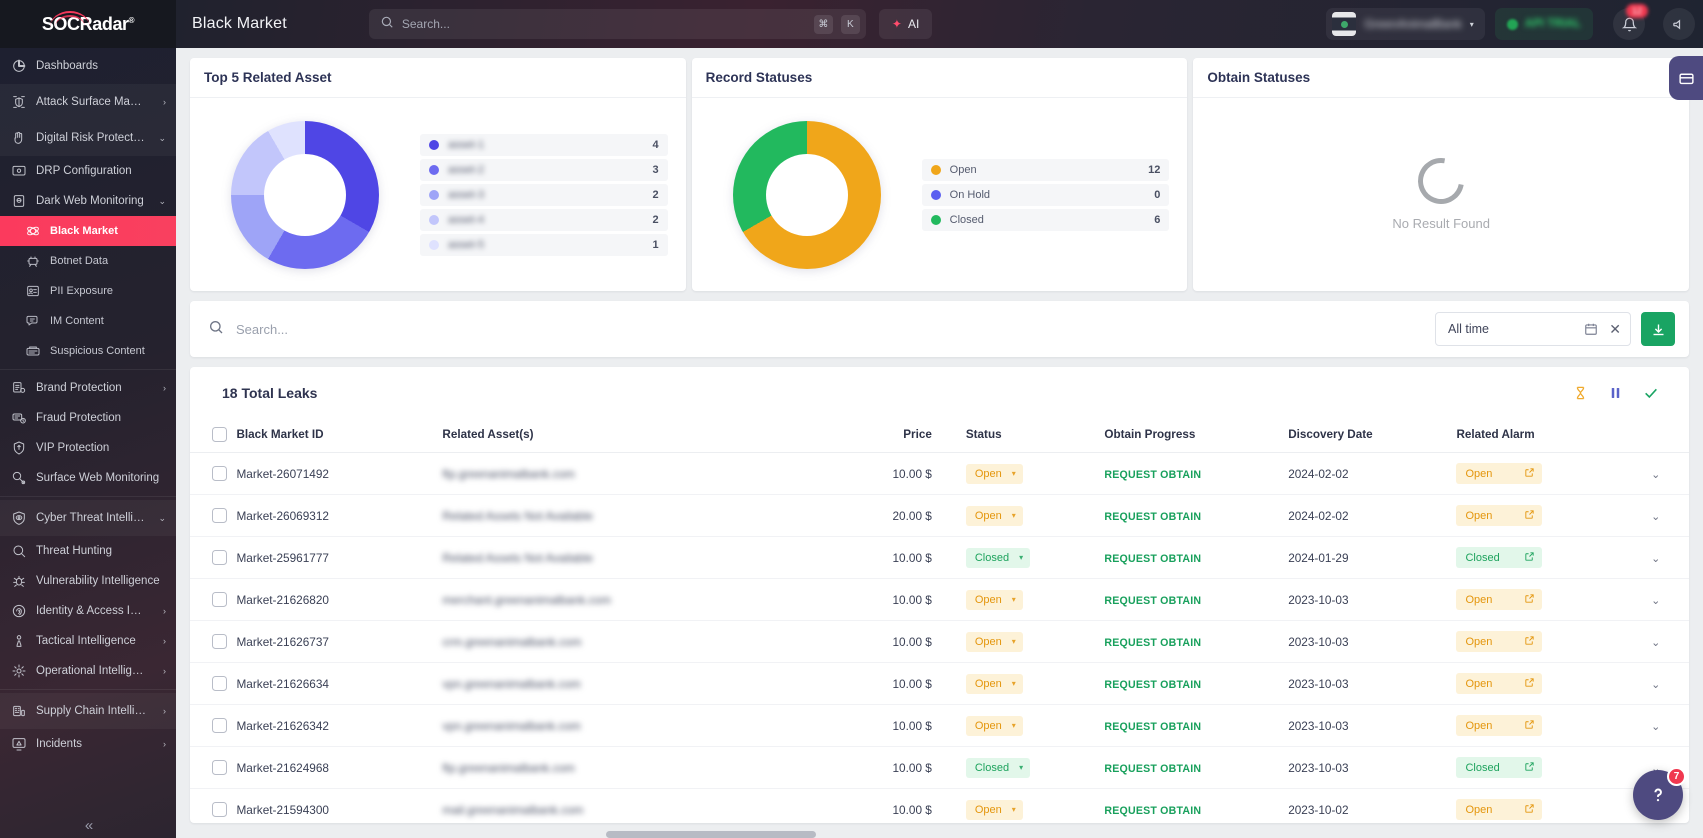 The height and width of the screenshot is (838, 1703). Describe the element at coordinates (1045, 194) in the screenshot. I see `legend-item: On Hold 0` at that location.